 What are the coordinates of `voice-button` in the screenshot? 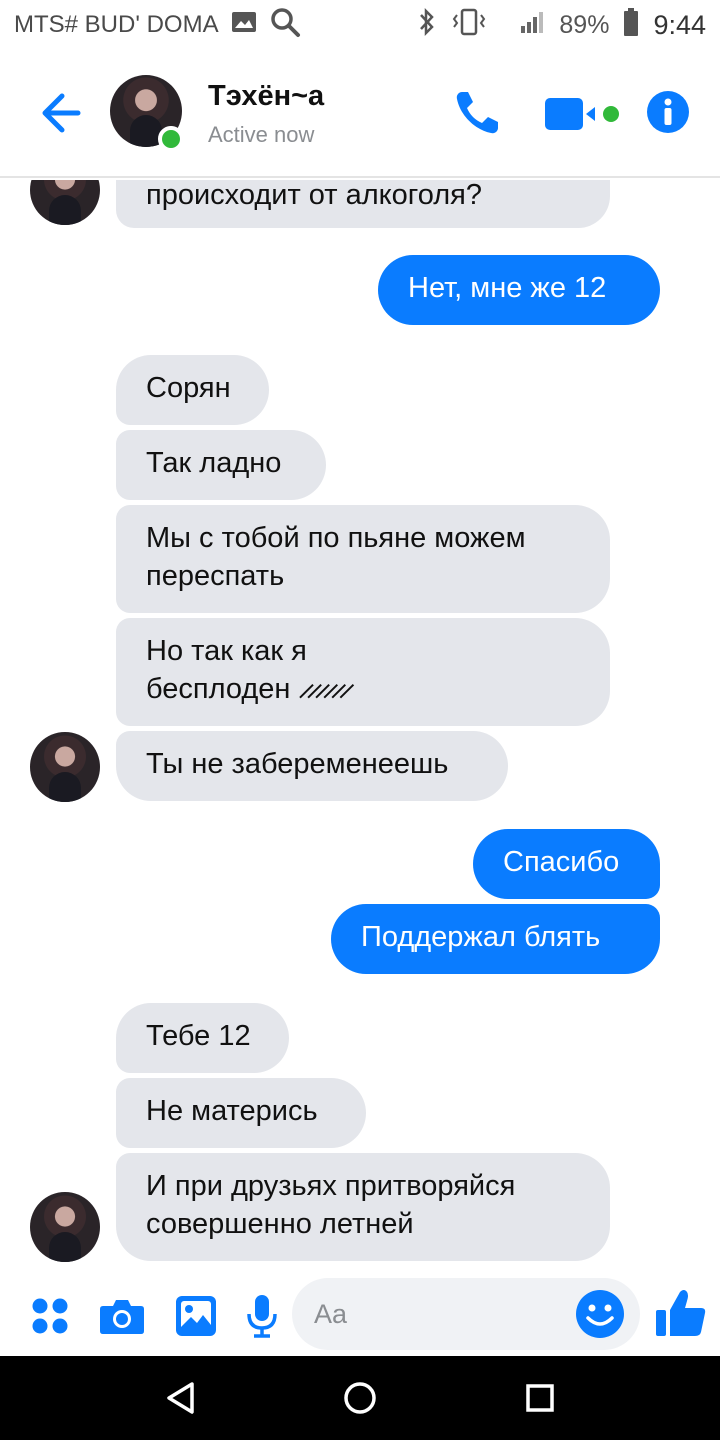 It's located at (262, 1316).